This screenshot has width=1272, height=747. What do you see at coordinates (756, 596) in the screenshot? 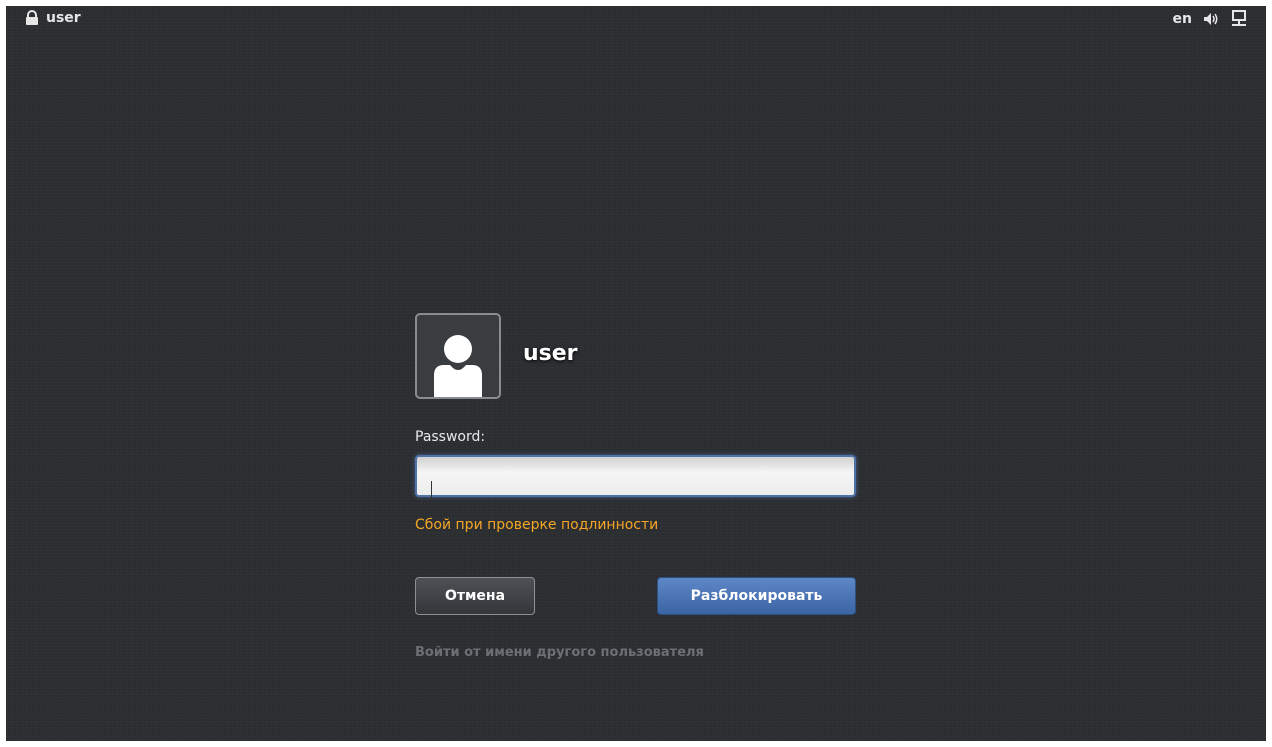
I see `unlock-button: Разблокировать` at bounding box center [756, 596].